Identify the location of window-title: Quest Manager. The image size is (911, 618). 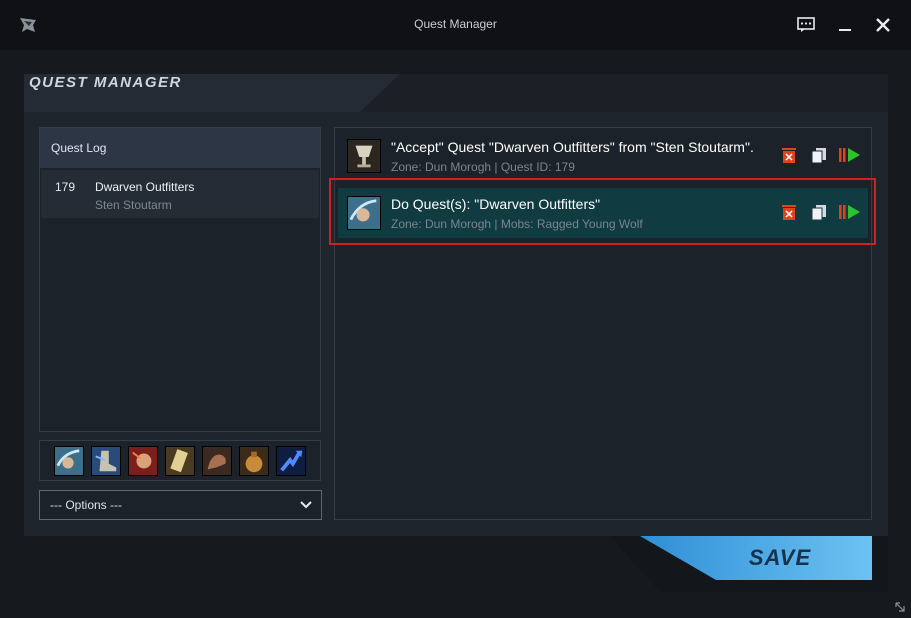
(455, 24).